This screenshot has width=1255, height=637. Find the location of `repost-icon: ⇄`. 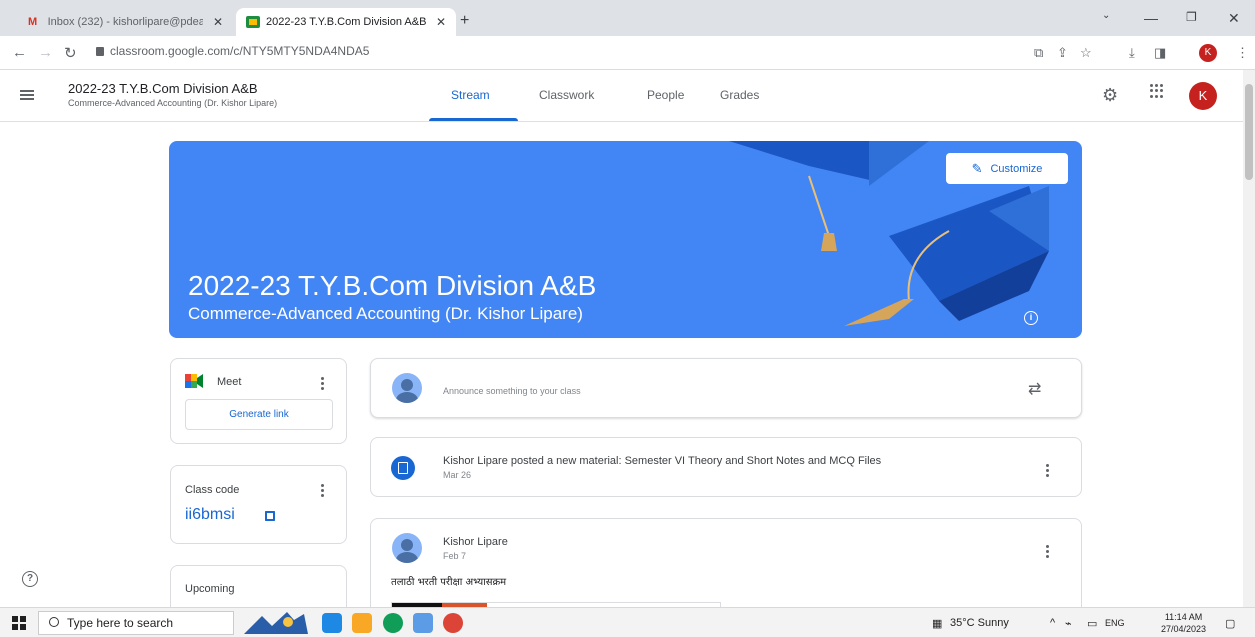

repost-icon: ⇄ is located at coordinates (1034, 389).